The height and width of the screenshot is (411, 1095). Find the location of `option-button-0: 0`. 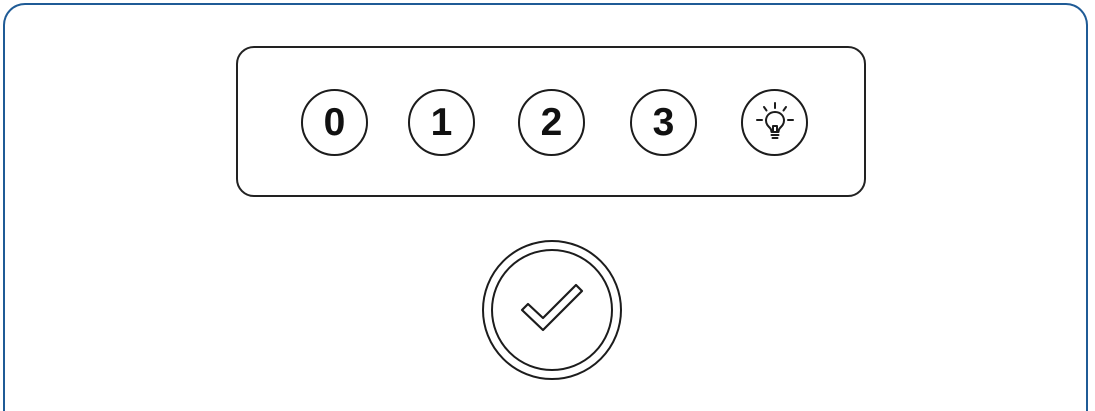

option-button-0: 0 is located at coordinates (334, 122).